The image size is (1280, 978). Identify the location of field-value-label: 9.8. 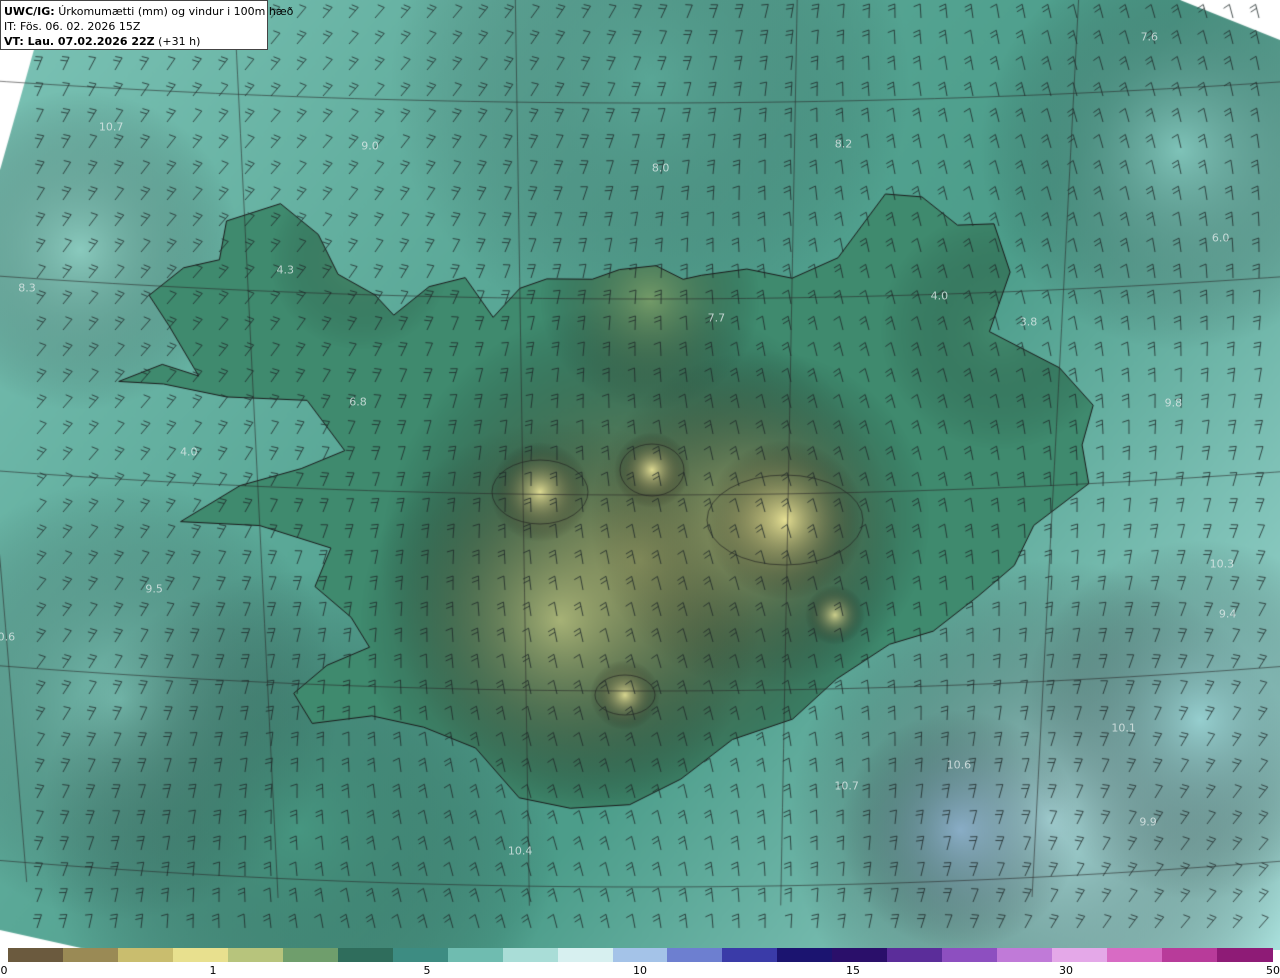
(1173, 403).